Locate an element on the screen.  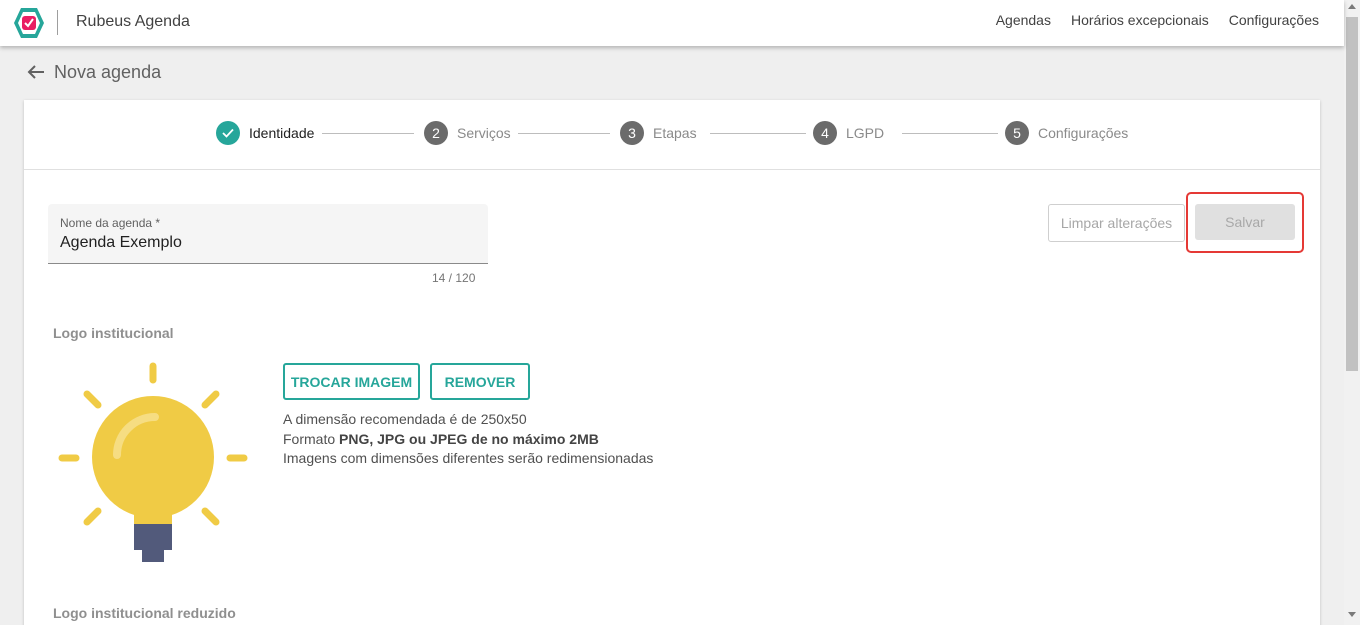
nav-configuracoes: Configurações is located at coordinates (1274, 20).